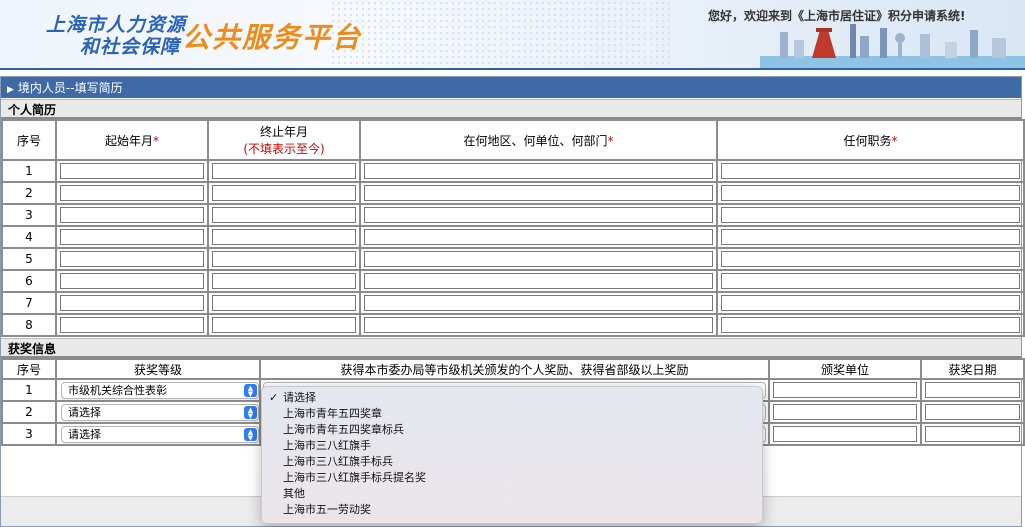  What do you see at coordinates (29, 412) in the screenshot?
I see `award-seq: 2` at bounding box center [29, 412].